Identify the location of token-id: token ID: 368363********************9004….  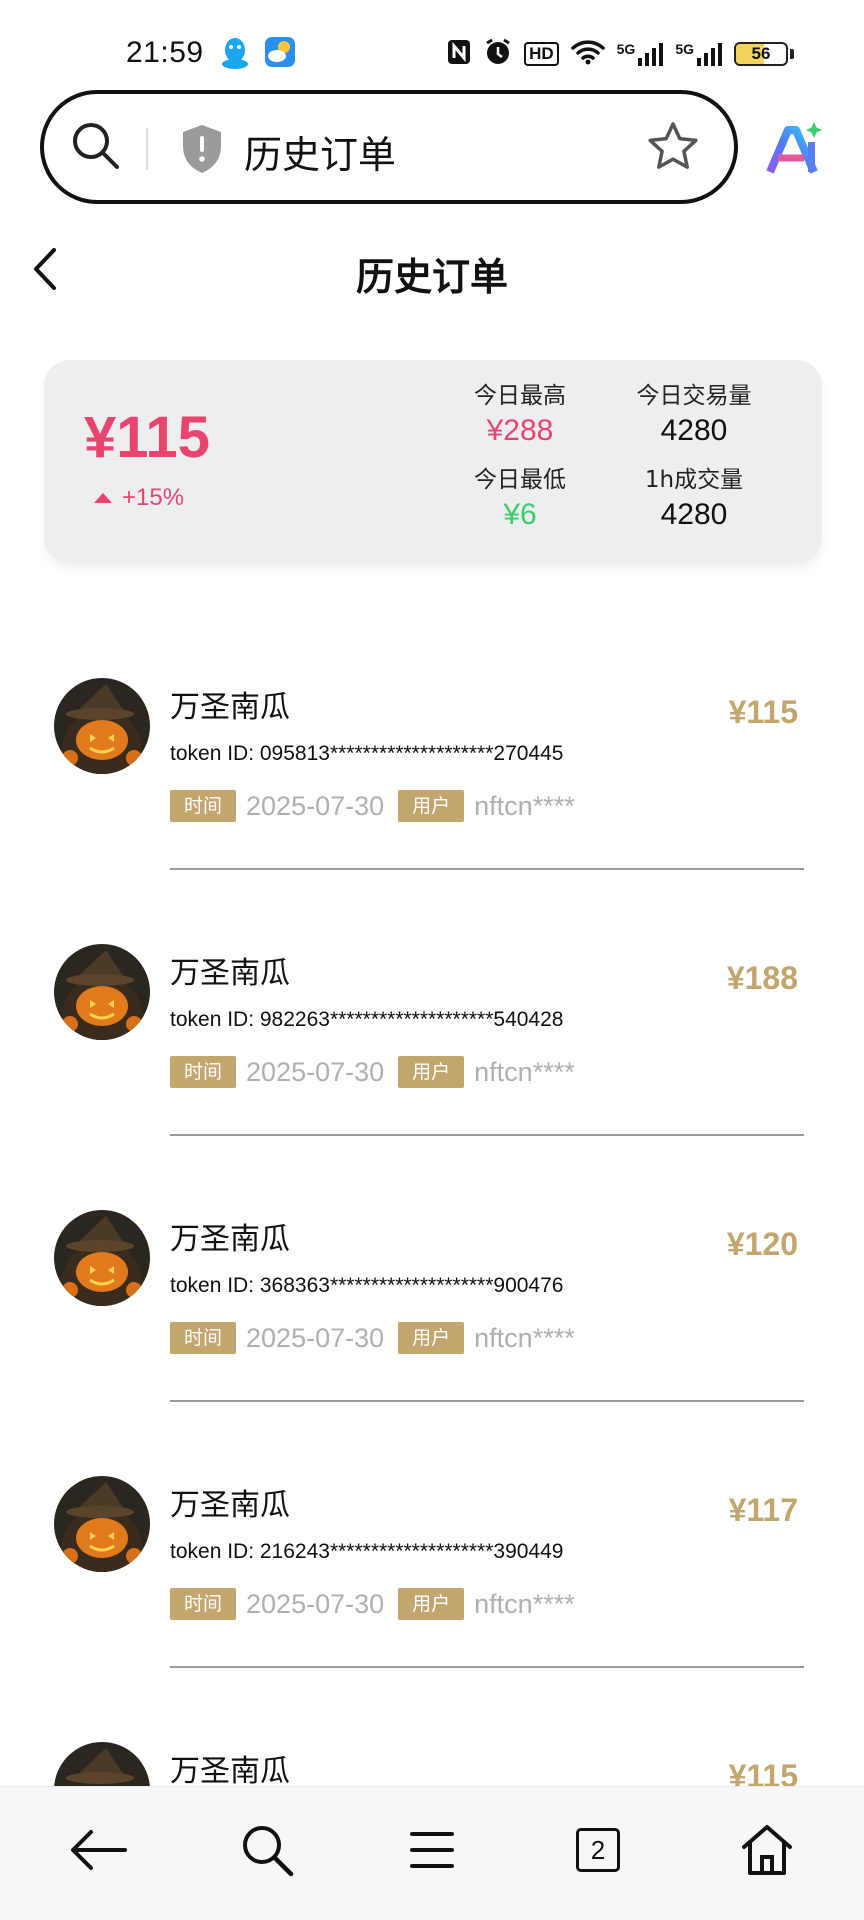
(367, 1285).